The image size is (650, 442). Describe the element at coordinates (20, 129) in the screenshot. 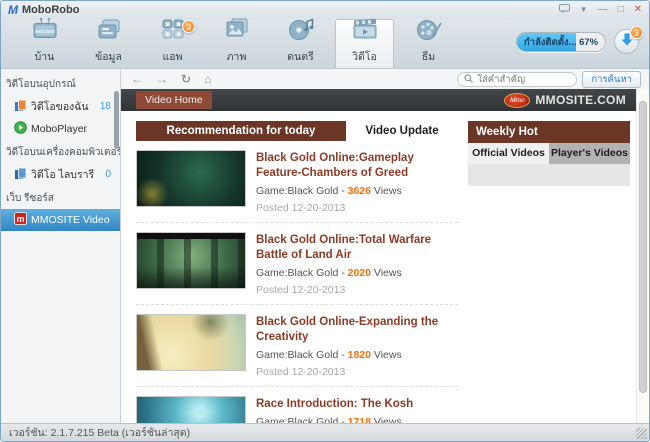

I see `moboplayer-icon` at that location.